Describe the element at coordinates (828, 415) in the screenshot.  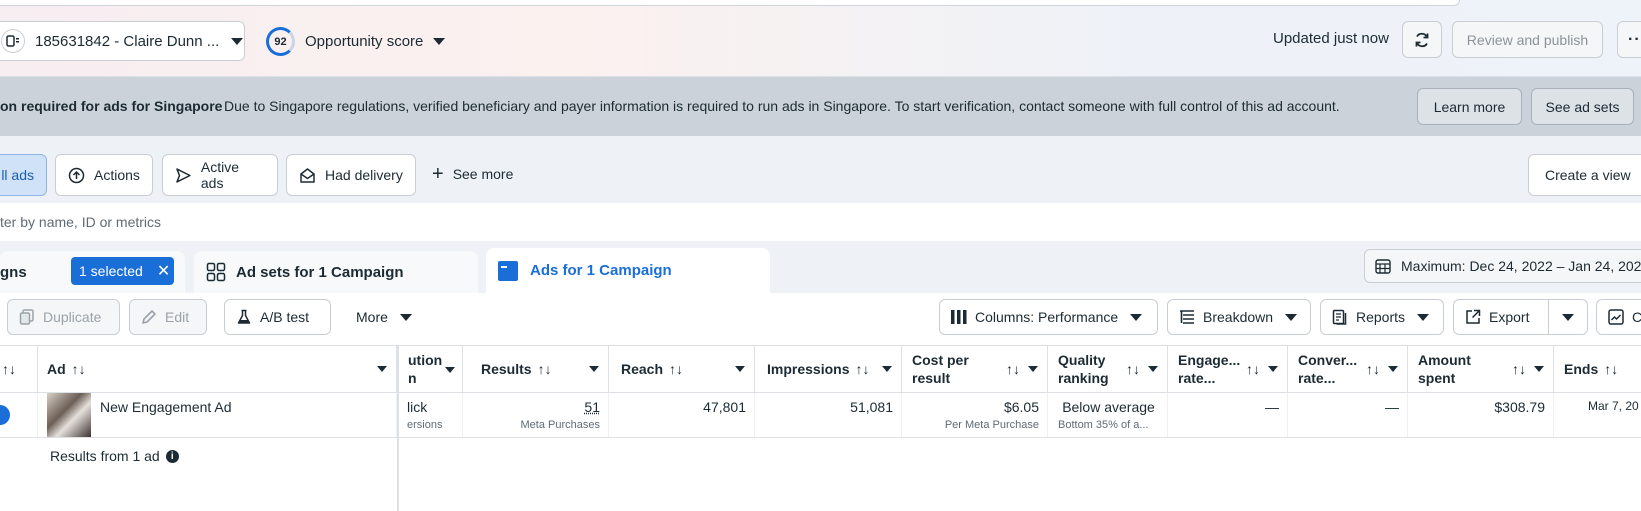
I see `impressions-cell: 51,081` at that location.